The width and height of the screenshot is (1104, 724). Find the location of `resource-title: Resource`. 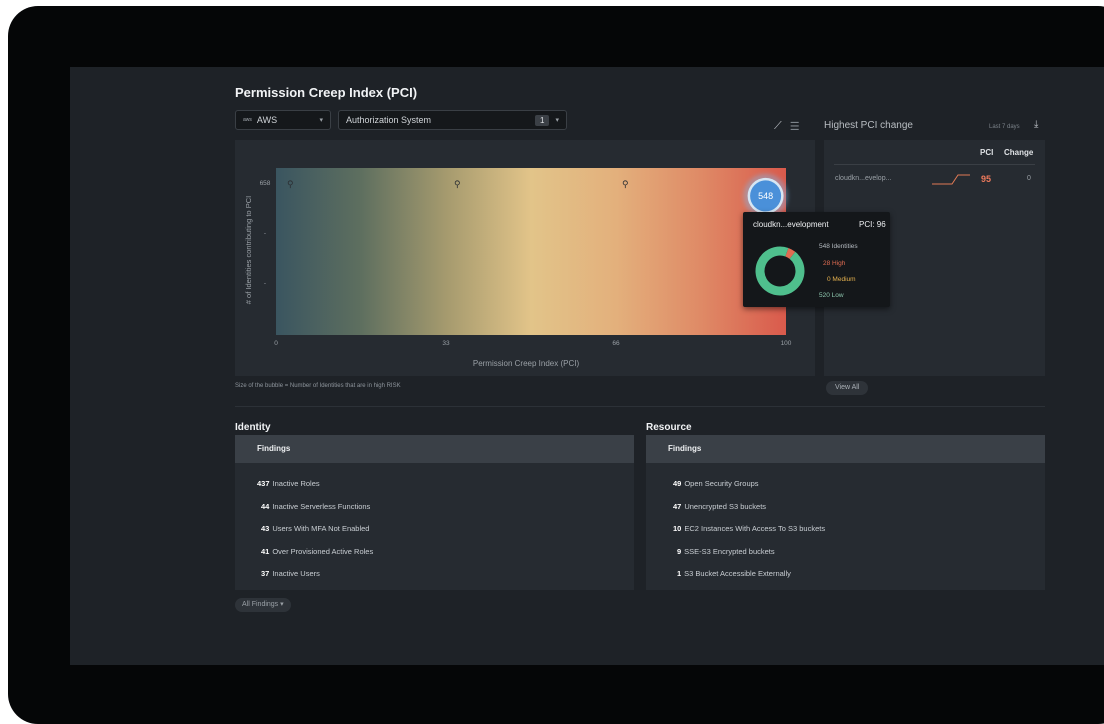

resource-title: Resource is located at coordinates (669, 427).